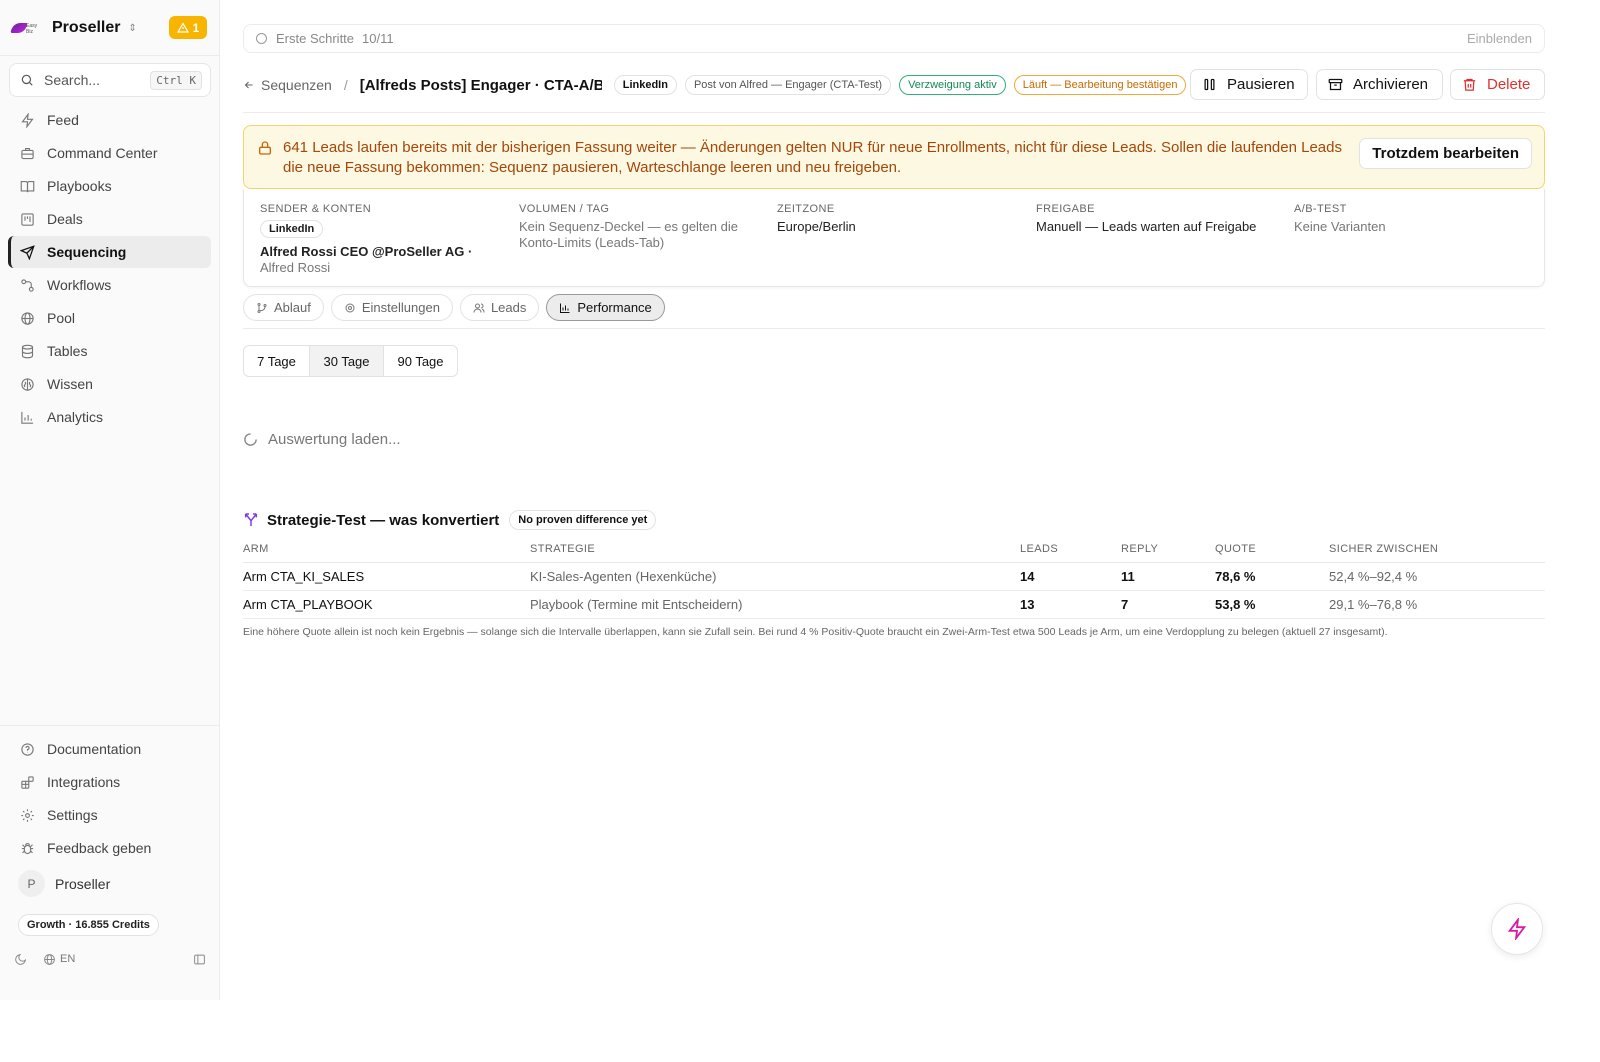 This screenshot has height=1062, width=1600. What do you see at coordinates (109, 417) in the screenshot?
I see `sidebar-item-analytics: Analytics` at bounding box center [109, 417].